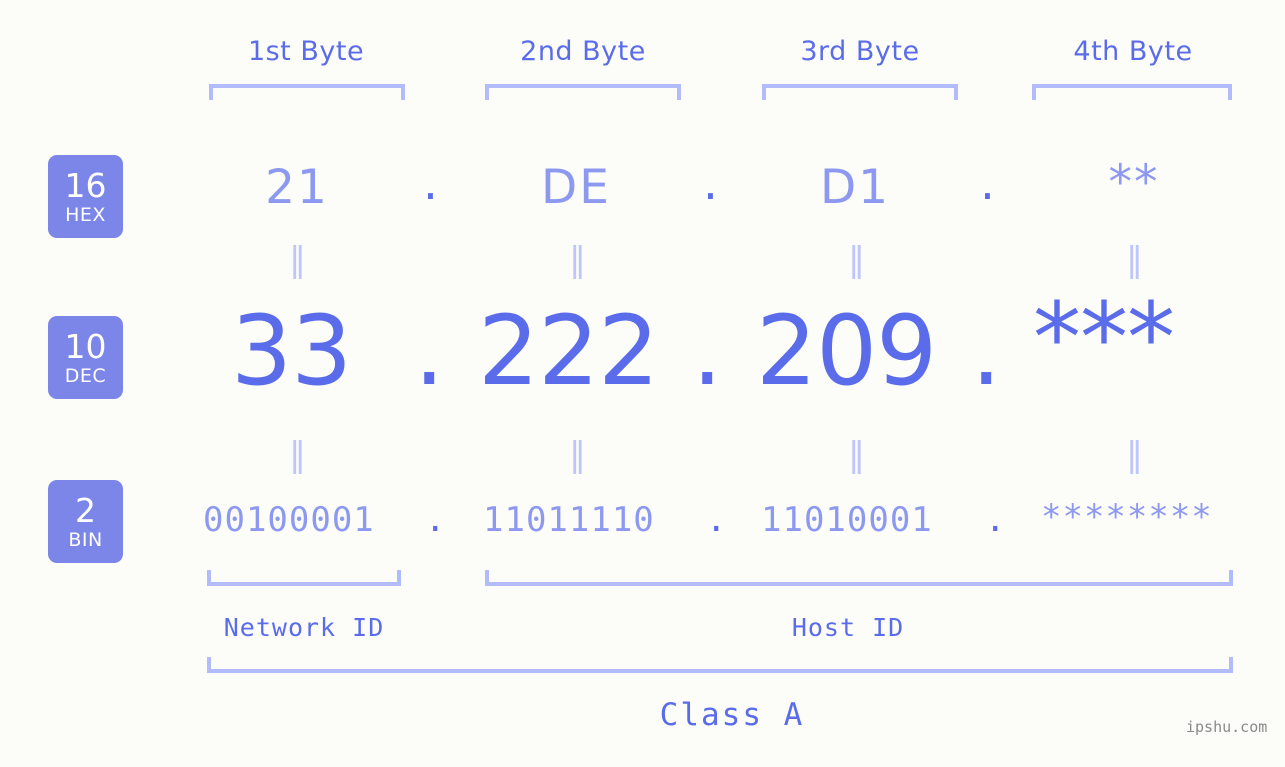 Image resolution: width=1285 pixels, height=767 pixels. I want to click on byte-header-4: 4th Byte, so click(1133, 51).